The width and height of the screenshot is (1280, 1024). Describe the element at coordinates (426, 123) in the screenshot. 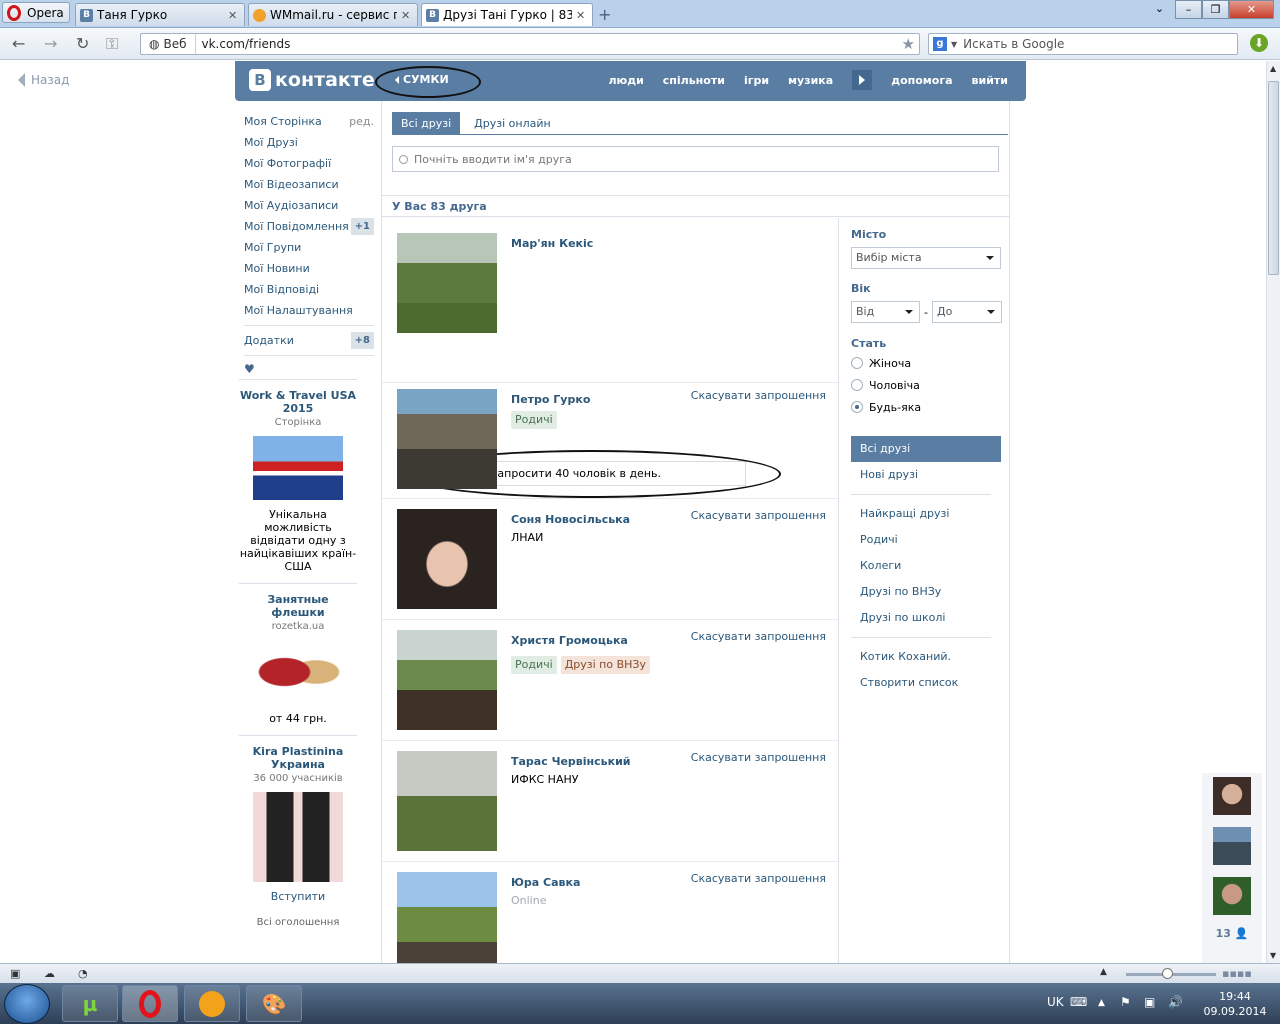

I see `tab-all-friends: Всі друзі` at that location.